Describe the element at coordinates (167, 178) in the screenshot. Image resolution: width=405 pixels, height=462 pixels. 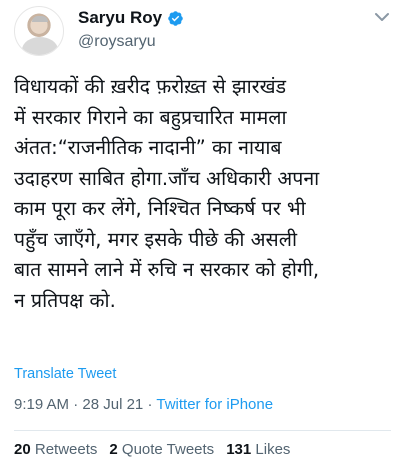
I see `tweet-text-line: उदाहरण साबित होगा.जाँच अधिकारी अपना` at that location.